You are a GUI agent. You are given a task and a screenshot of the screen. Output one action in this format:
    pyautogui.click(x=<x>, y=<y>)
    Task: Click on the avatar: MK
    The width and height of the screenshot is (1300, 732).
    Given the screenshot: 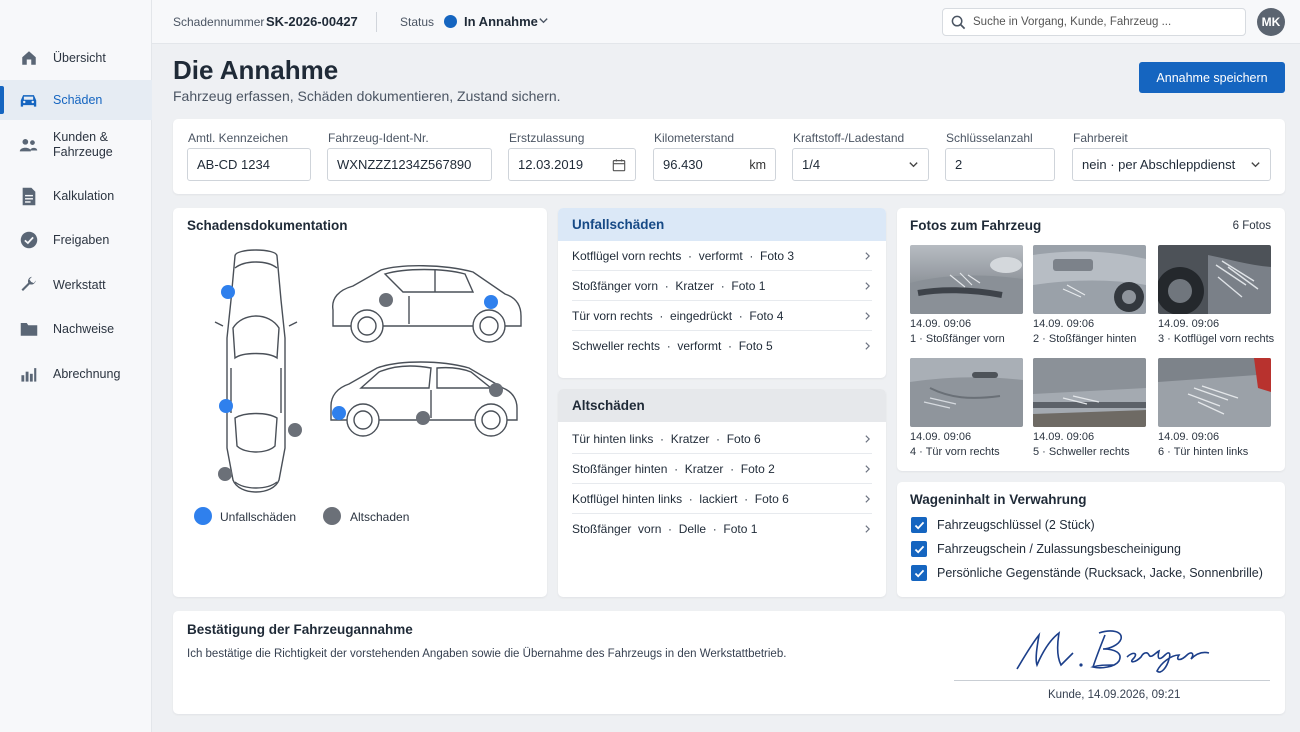 What is the action you would take?
    pyautogui.click(x=1271, y=22)
    